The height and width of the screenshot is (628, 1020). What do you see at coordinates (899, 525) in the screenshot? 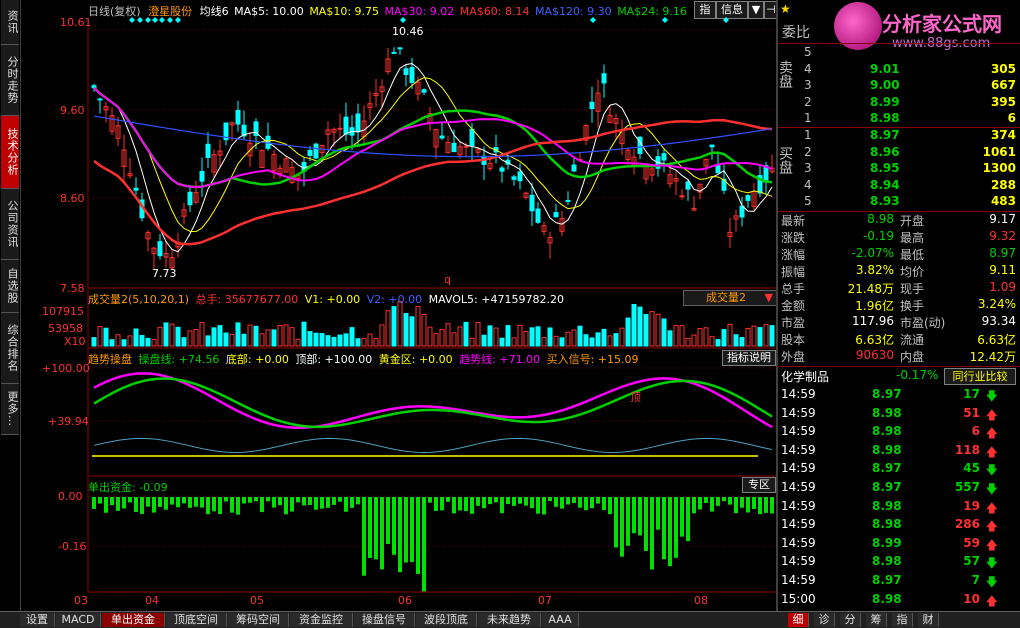
I see `tick-row: 14:59 8.98 286 🡅` at bounding box center [899, 525].